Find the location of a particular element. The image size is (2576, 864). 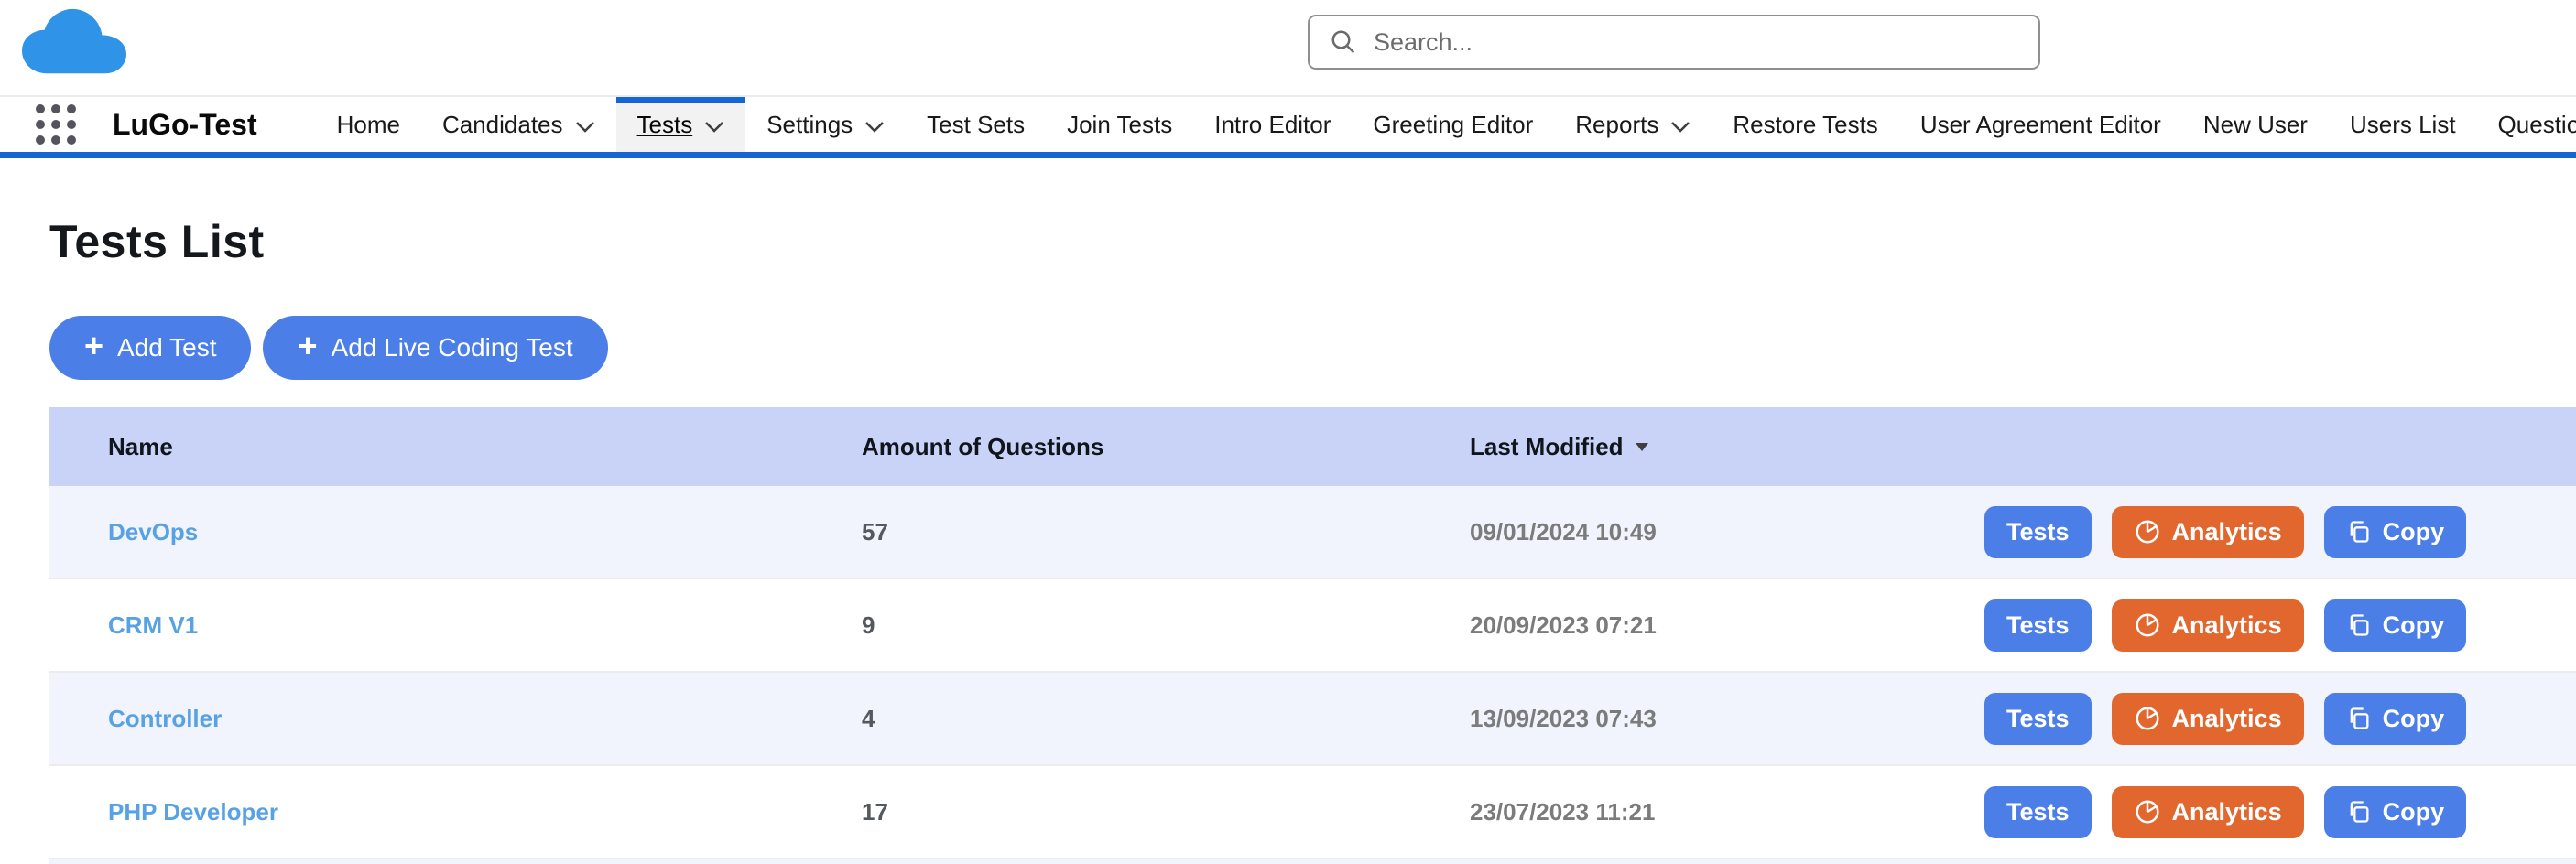

questions-count: 17 is located at coordinates (875, 811).